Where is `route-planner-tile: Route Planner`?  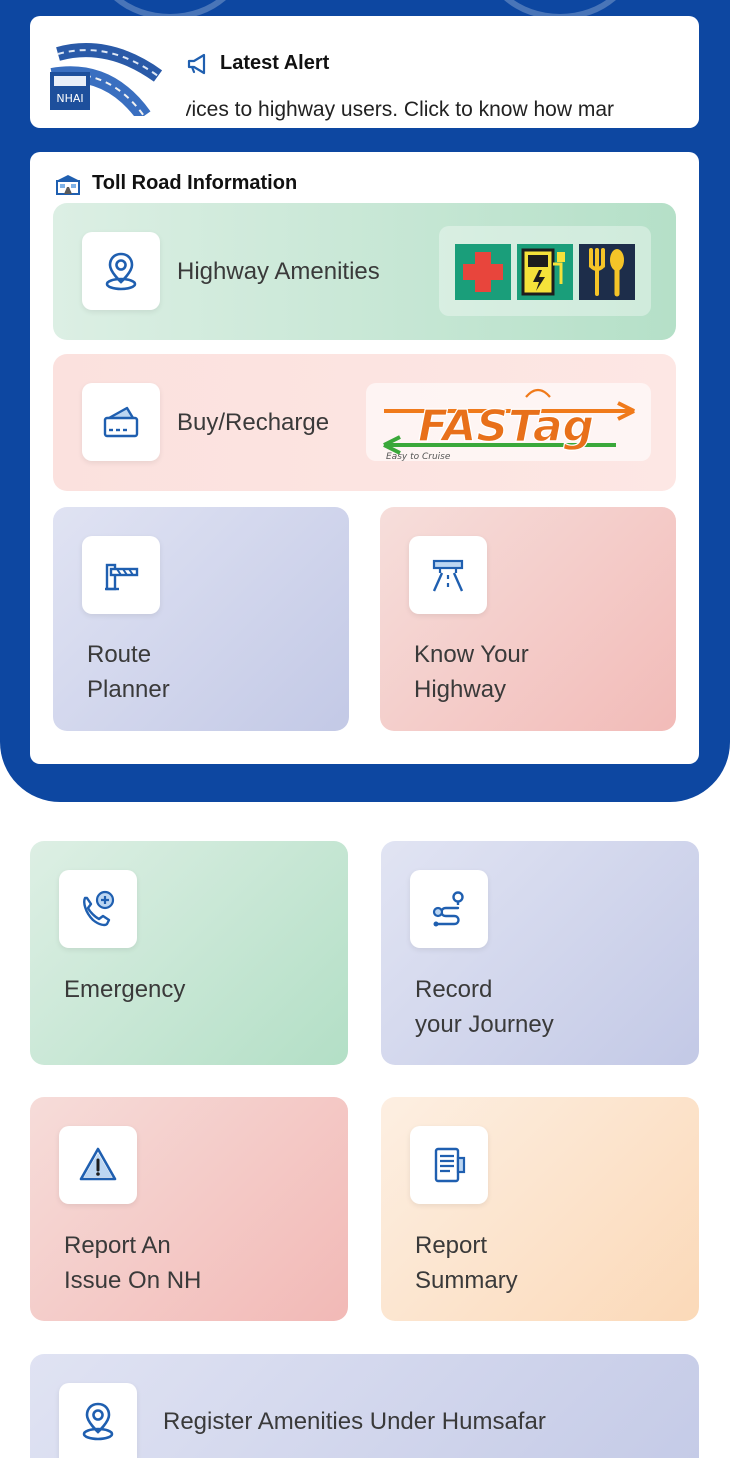
route-planner-tile: Route Planner is located at coordinates (201, 619).